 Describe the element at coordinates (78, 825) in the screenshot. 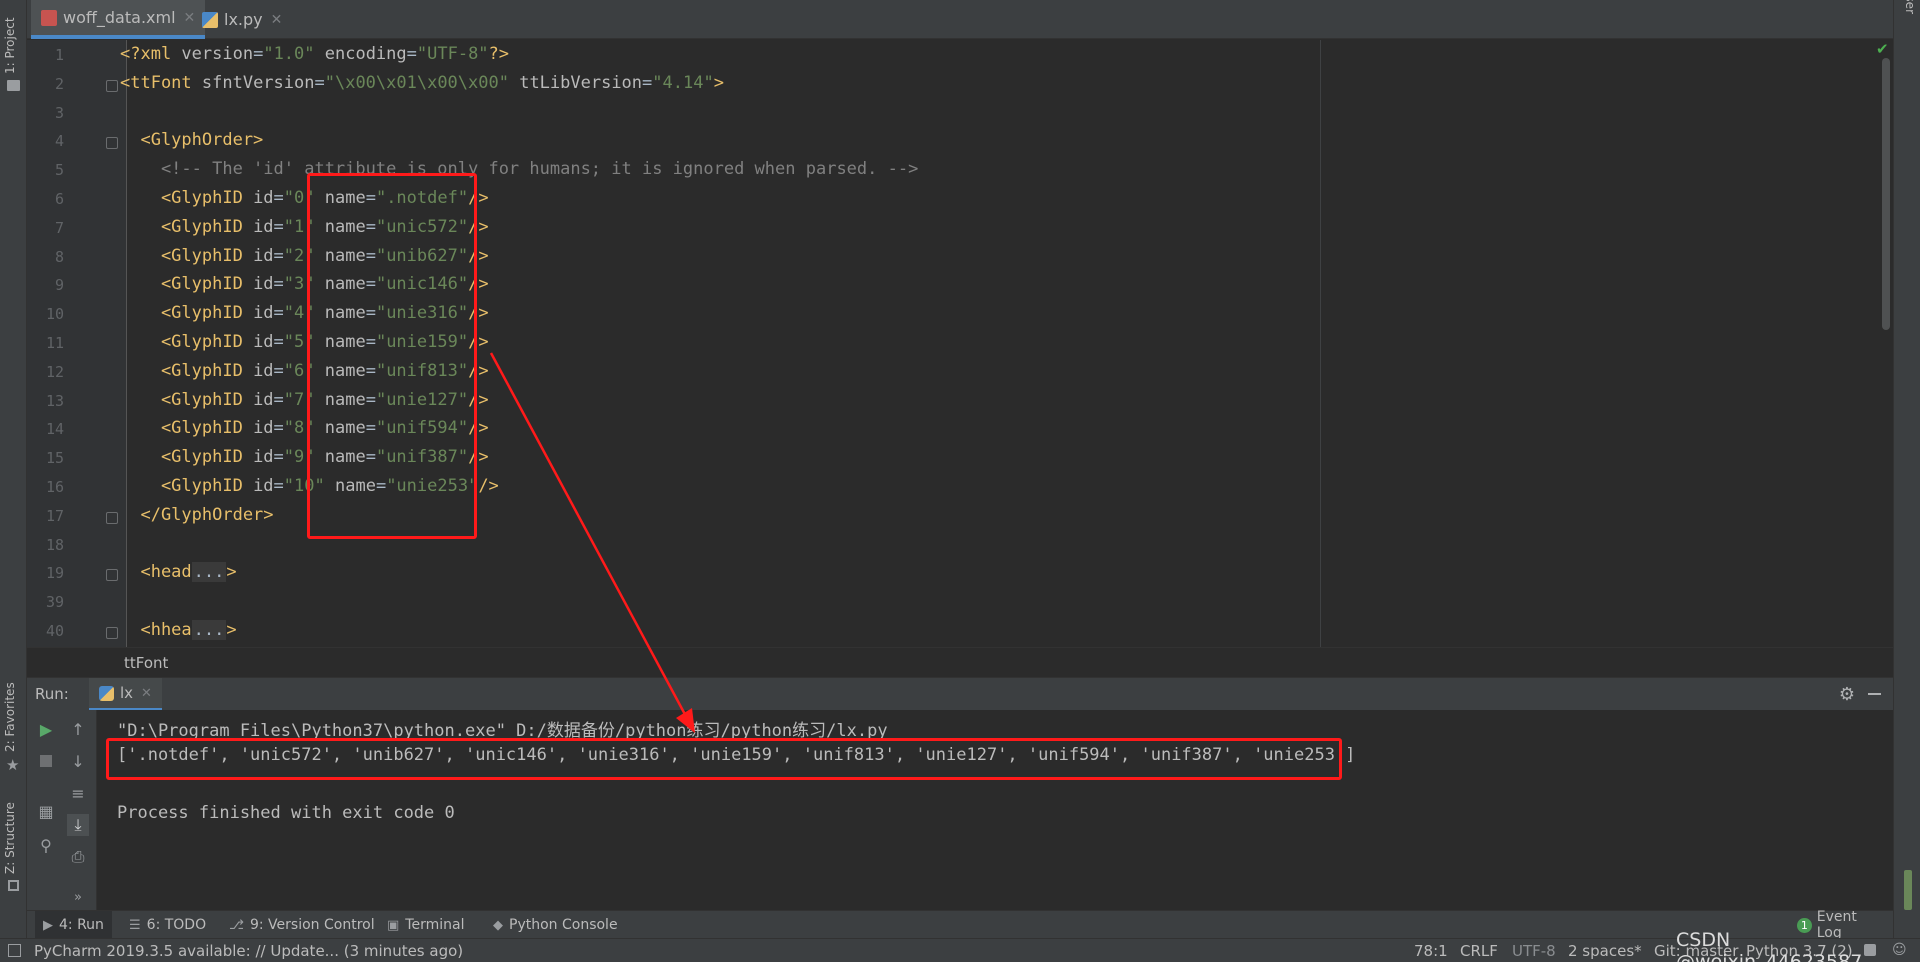

I see `scroll-to-end-icon: ⤓` at that location.